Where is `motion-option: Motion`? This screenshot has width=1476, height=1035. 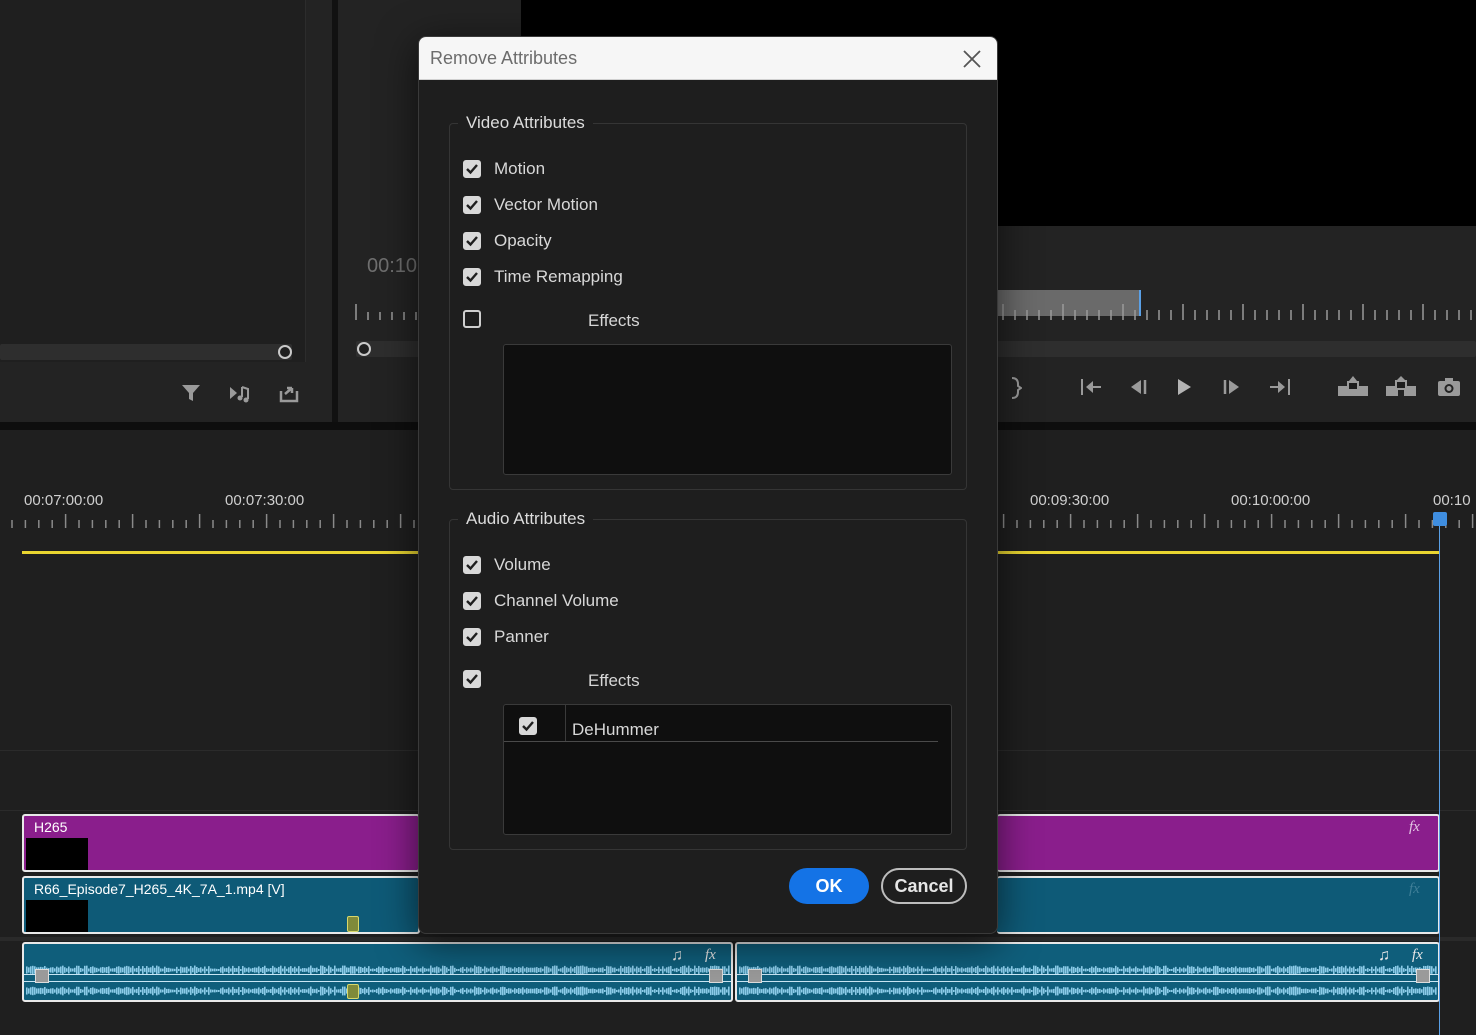 motion-option: Motion is located at coordinates (504, 169).